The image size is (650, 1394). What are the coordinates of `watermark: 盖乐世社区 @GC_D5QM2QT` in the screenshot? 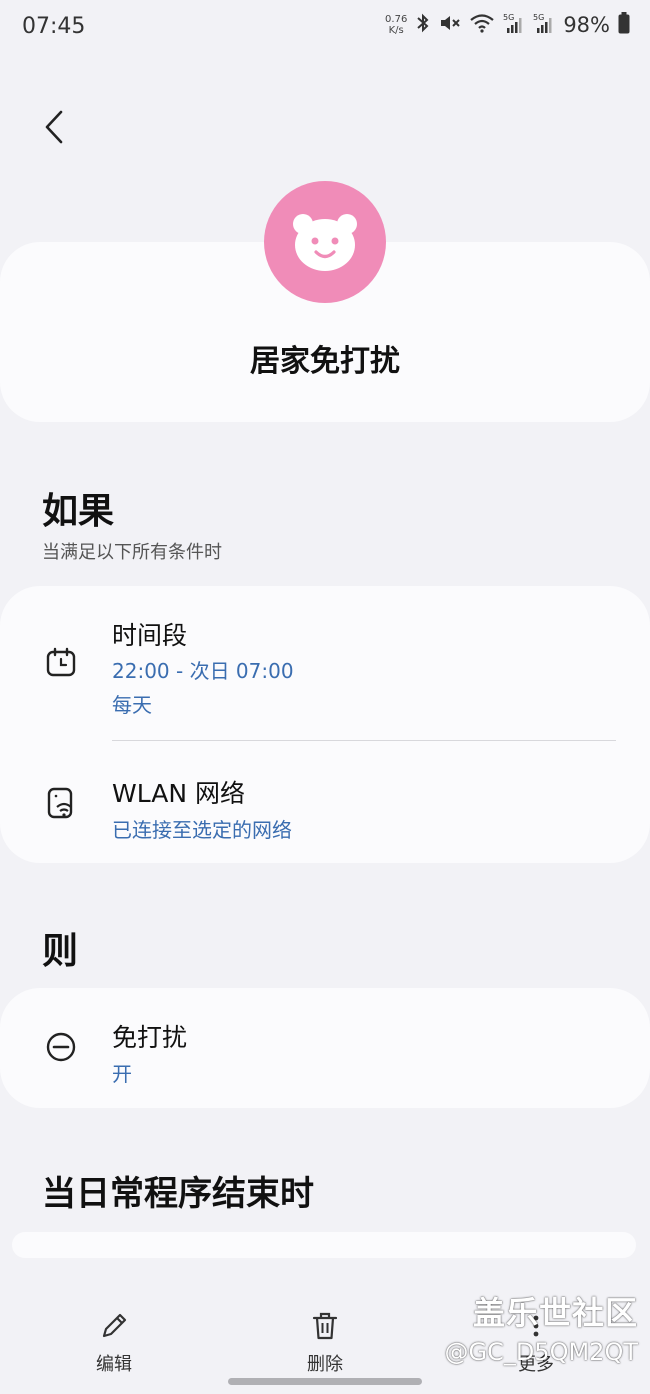 It's located at (541, 1327).